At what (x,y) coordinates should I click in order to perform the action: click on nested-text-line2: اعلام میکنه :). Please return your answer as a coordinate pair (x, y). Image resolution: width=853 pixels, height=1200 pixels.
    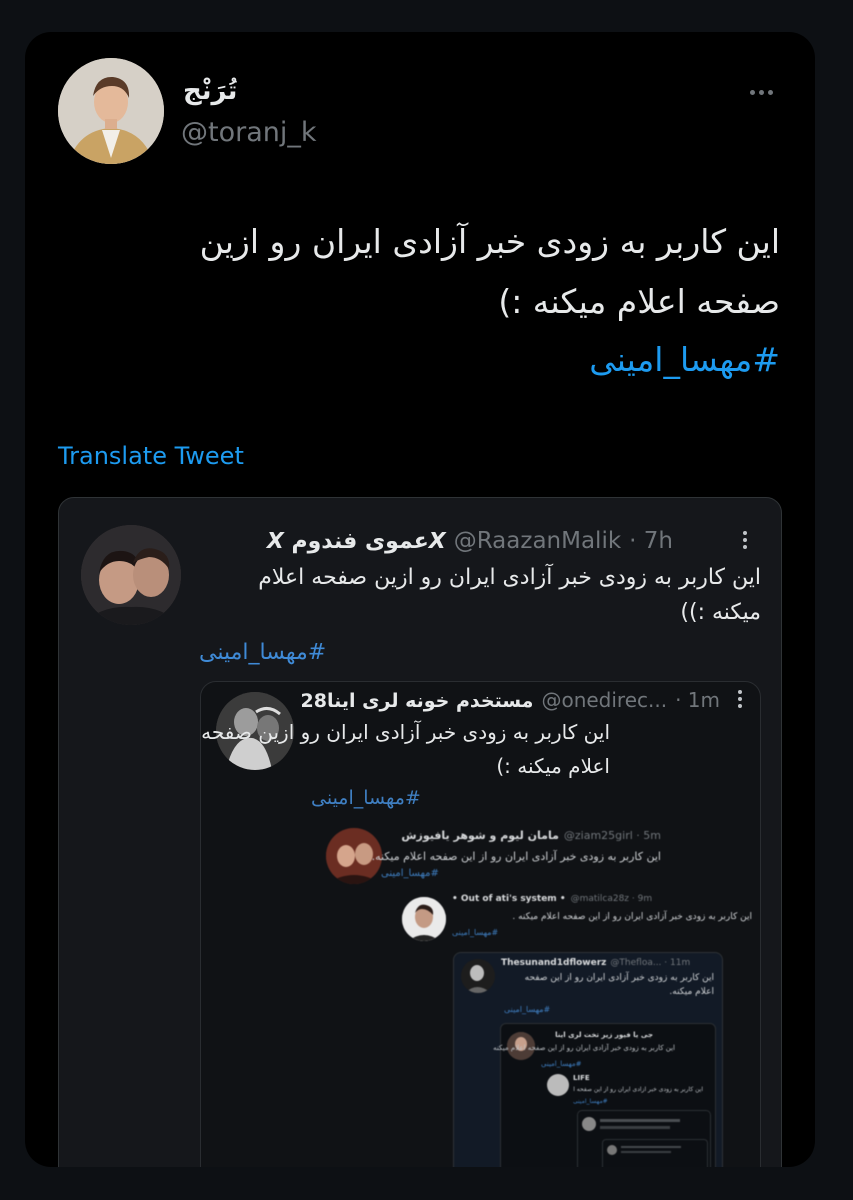
    Looking at the image, I should click on (553, 766).